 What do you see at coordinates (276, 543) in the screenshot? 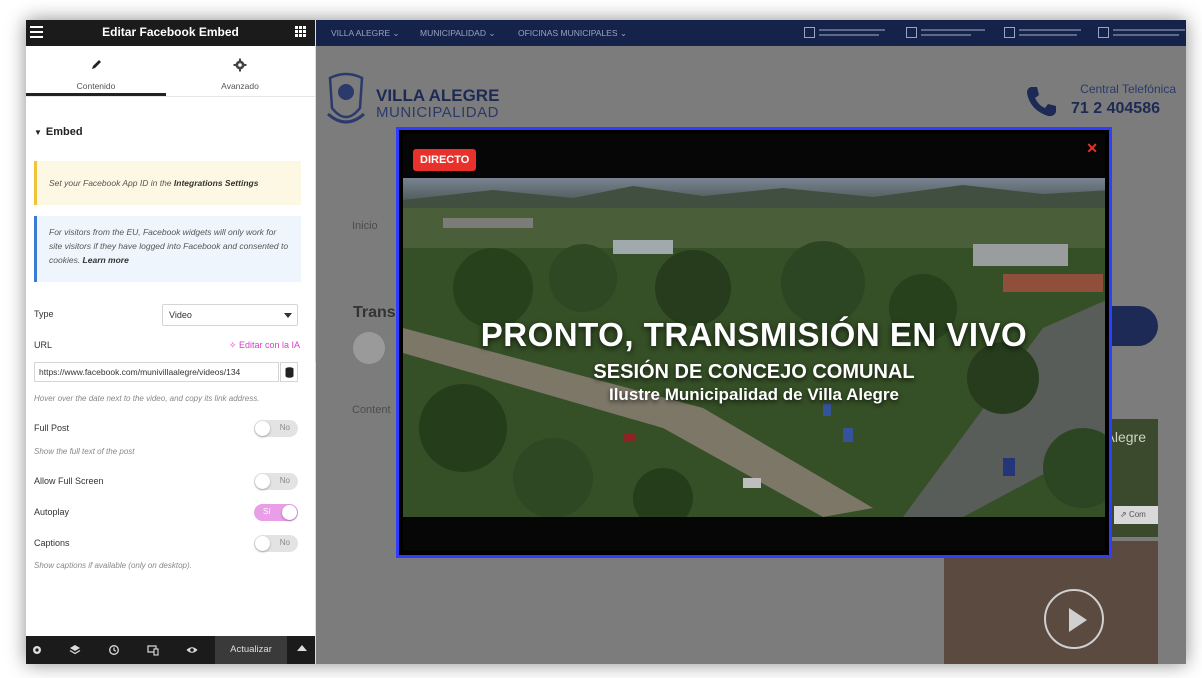
I see `captions-toggle: No` at bounding box center [276, 543].